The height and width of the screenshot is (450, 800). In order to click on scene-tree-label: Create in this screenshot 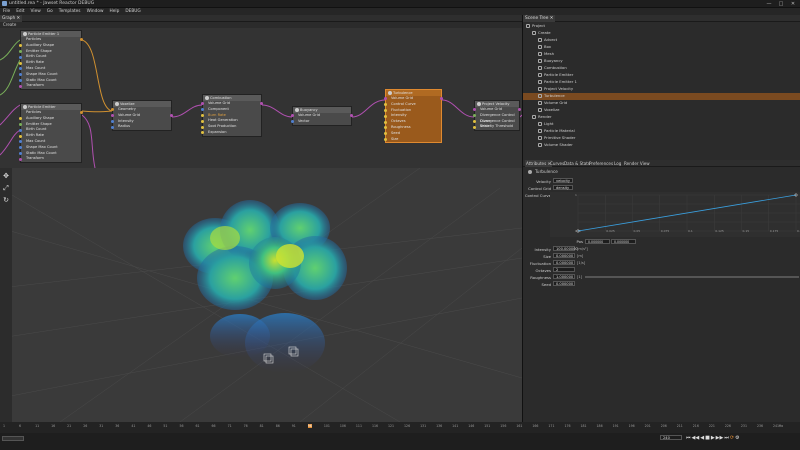, I will do `click(544, 32)`.